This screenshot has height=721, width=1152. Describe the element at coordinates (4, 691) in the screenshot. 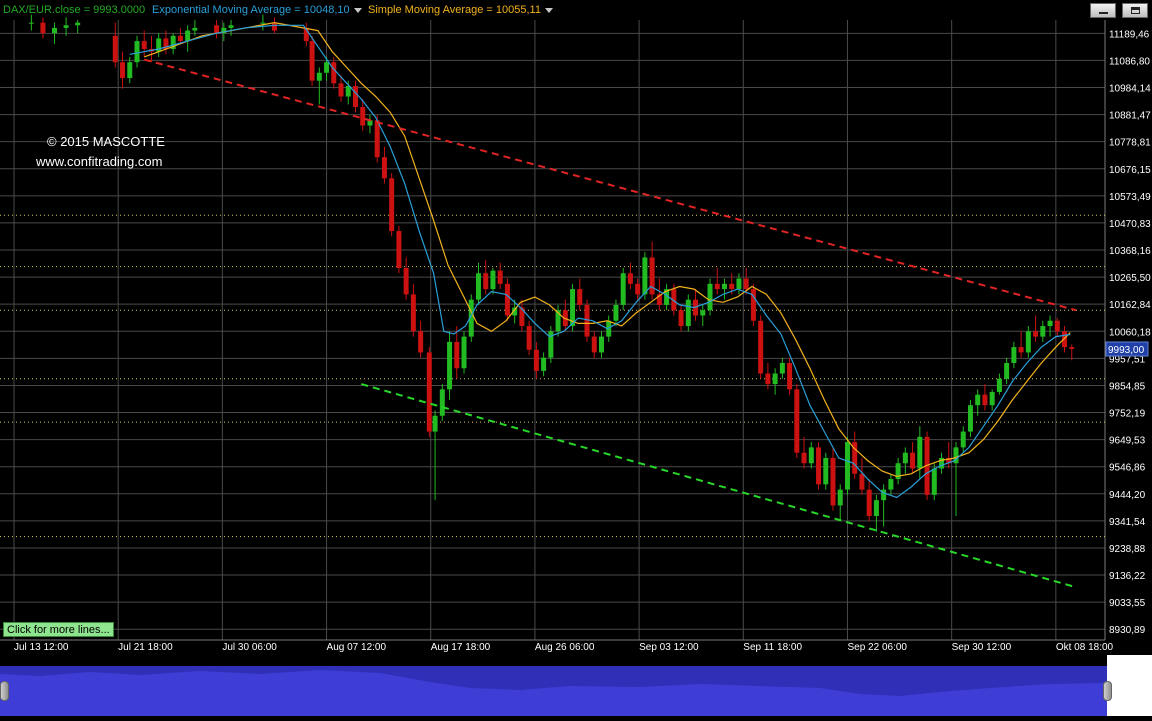

I see `navigator-left-handle` at that location.